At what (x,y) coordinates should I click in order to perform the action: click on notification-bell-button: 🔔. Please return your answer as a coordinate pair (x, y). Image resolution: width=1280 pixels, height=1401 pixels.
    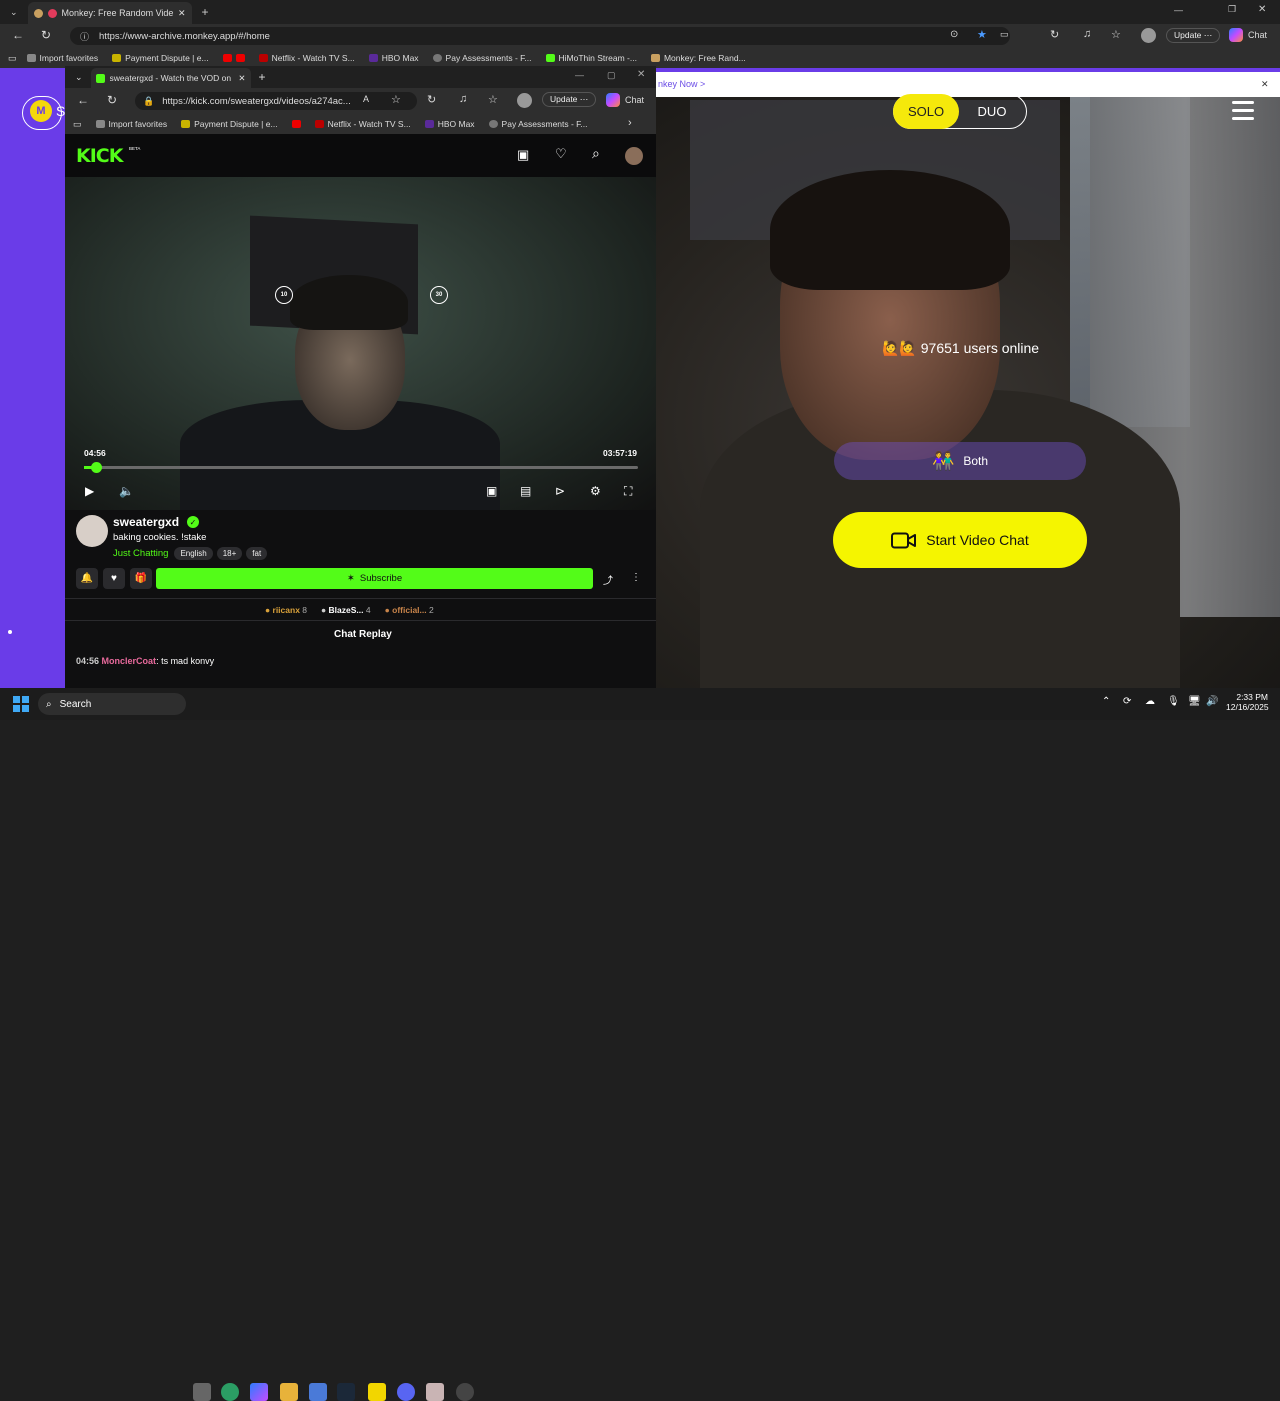
    Looking at the image, I should click on (87, 578).